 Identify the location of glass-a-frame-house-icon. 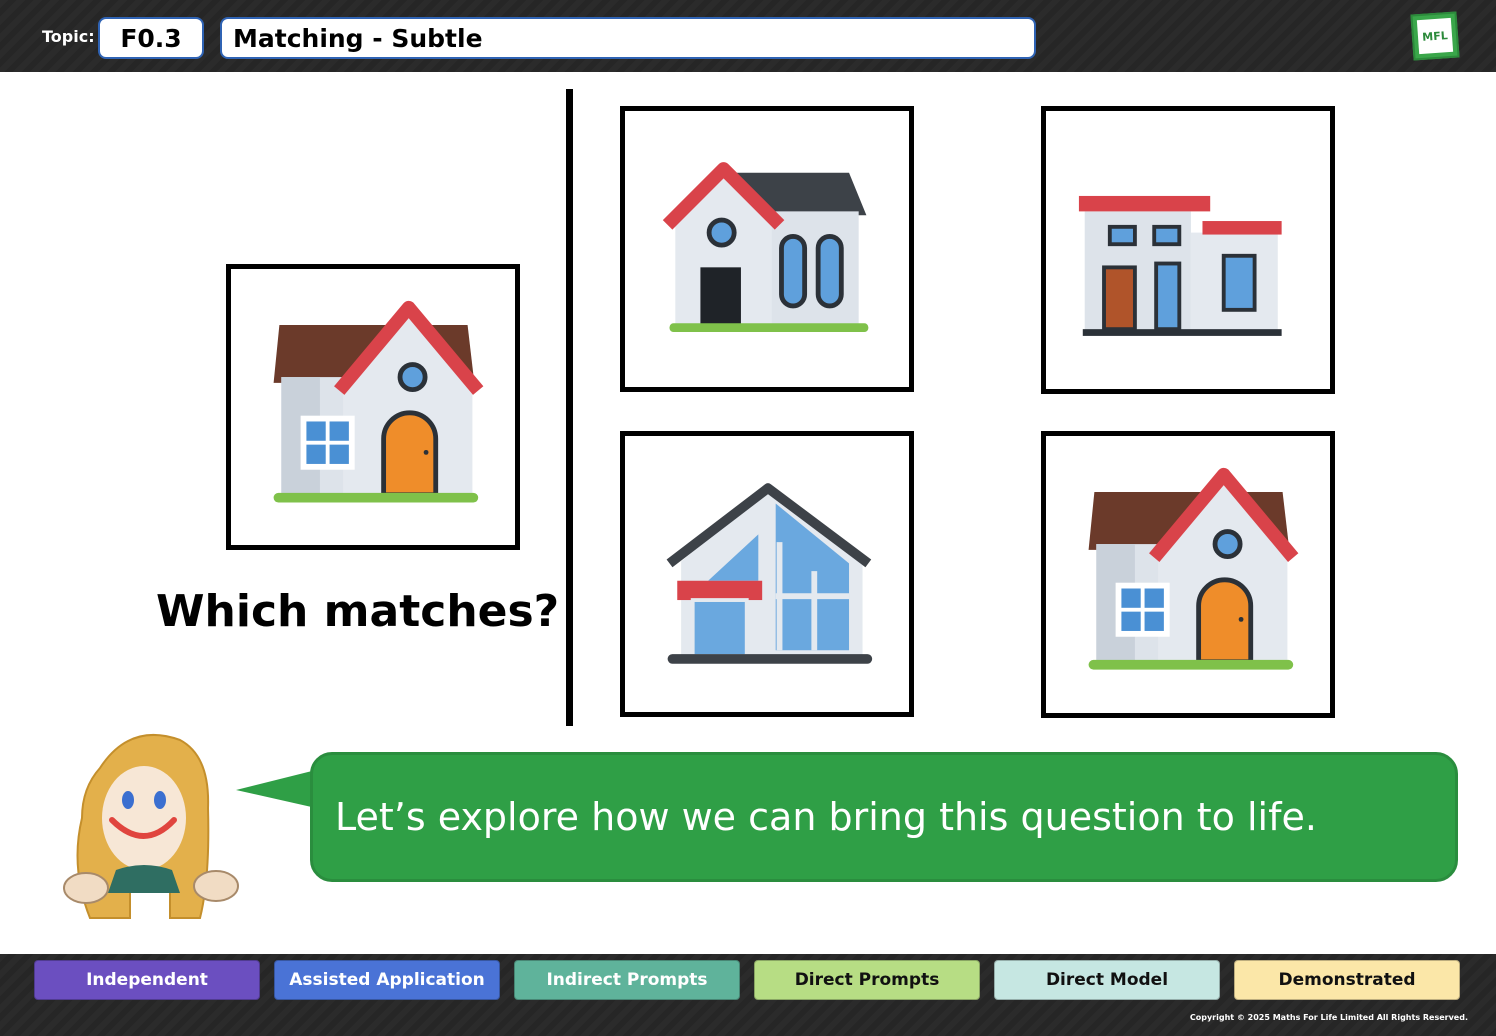
(769, 573).